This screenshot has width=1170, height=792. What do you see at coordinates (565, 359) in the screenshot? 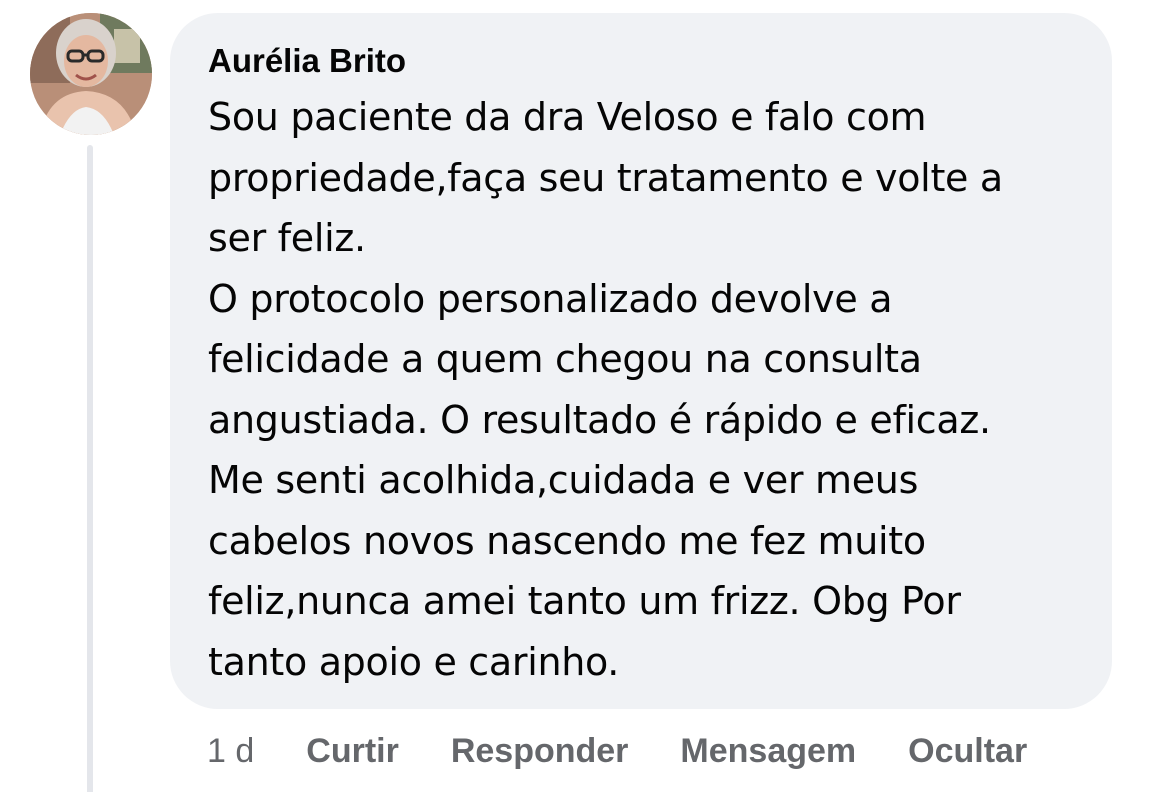
I see `comment-text-line: felicidade a quem chegou na consulta` at bounding box center [565, 359].